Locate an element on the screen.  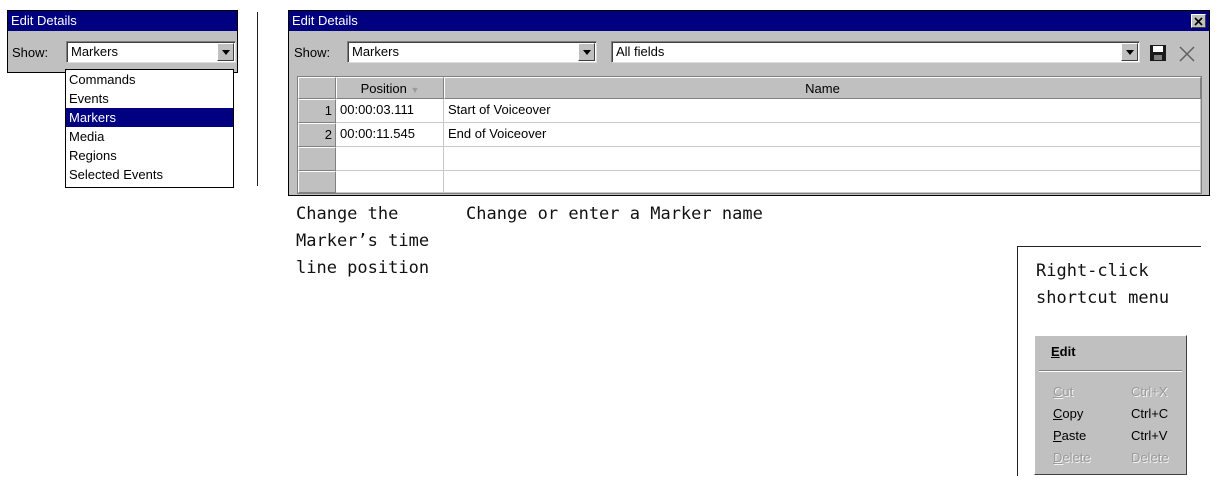
main-show-dropdown-button is located at coordinates (586, 52).